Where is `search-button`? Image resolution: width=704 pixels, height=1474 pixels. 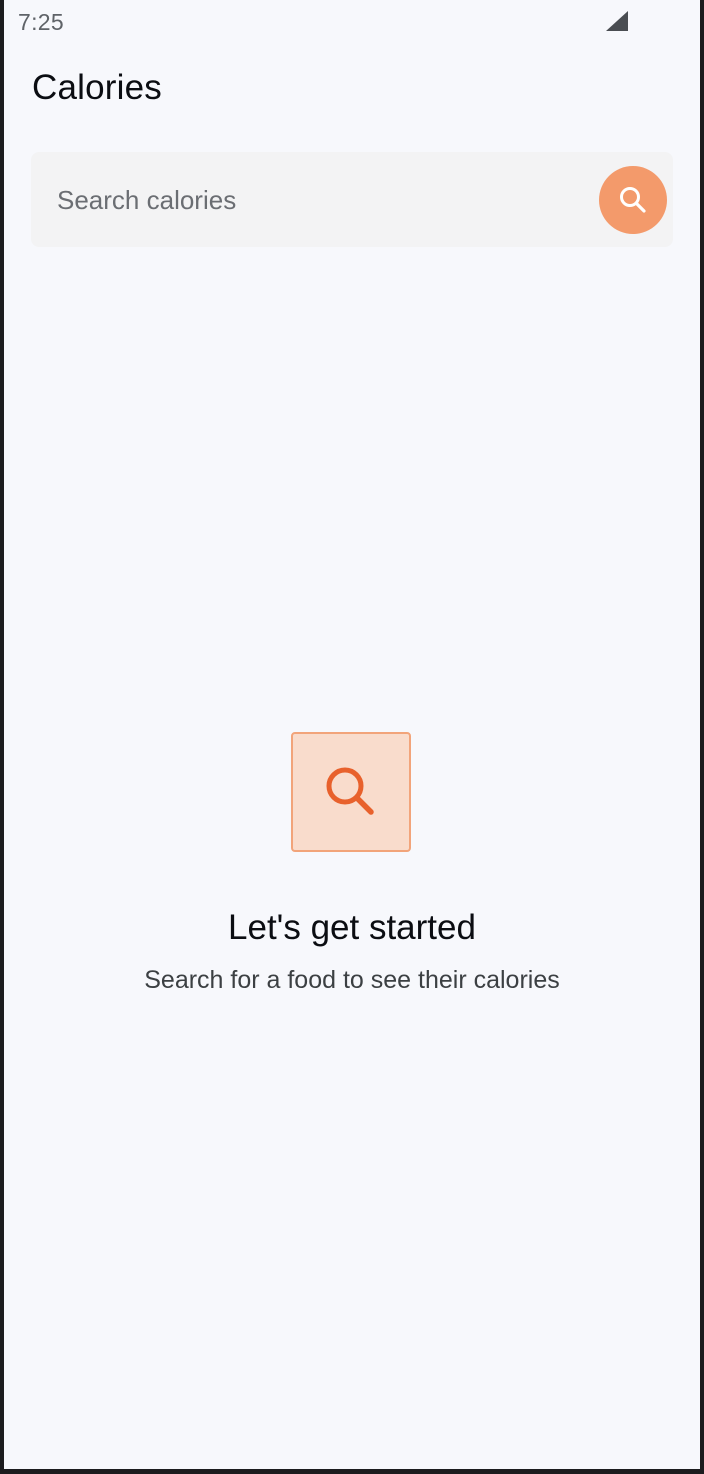
search-button is located at coordinates (633, 200).